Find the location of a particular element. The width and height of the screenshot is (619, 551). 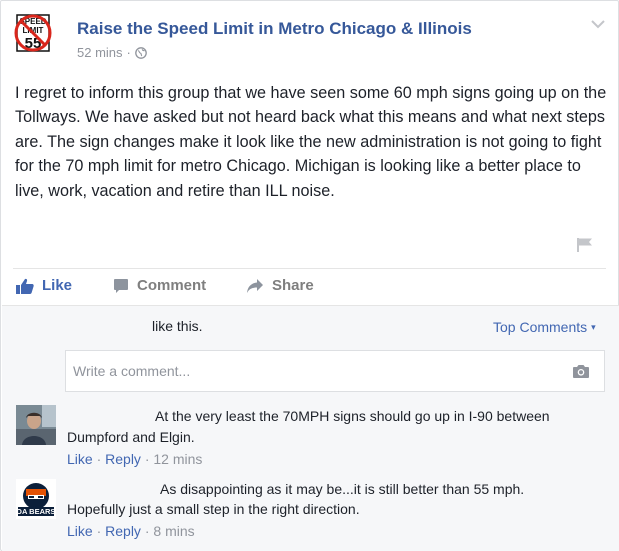

comment-composer is located at coordinates (335, 371).